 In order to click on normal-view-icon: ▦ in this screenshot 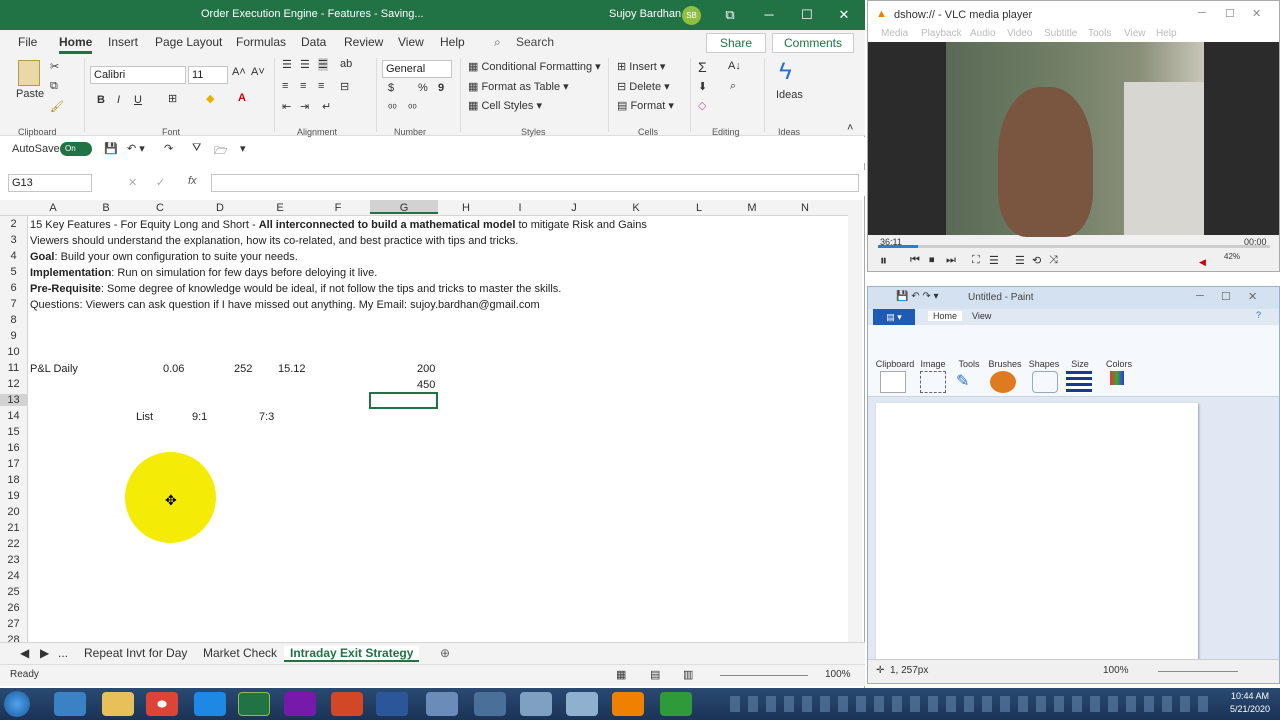, I will do `click(621, 674)`.